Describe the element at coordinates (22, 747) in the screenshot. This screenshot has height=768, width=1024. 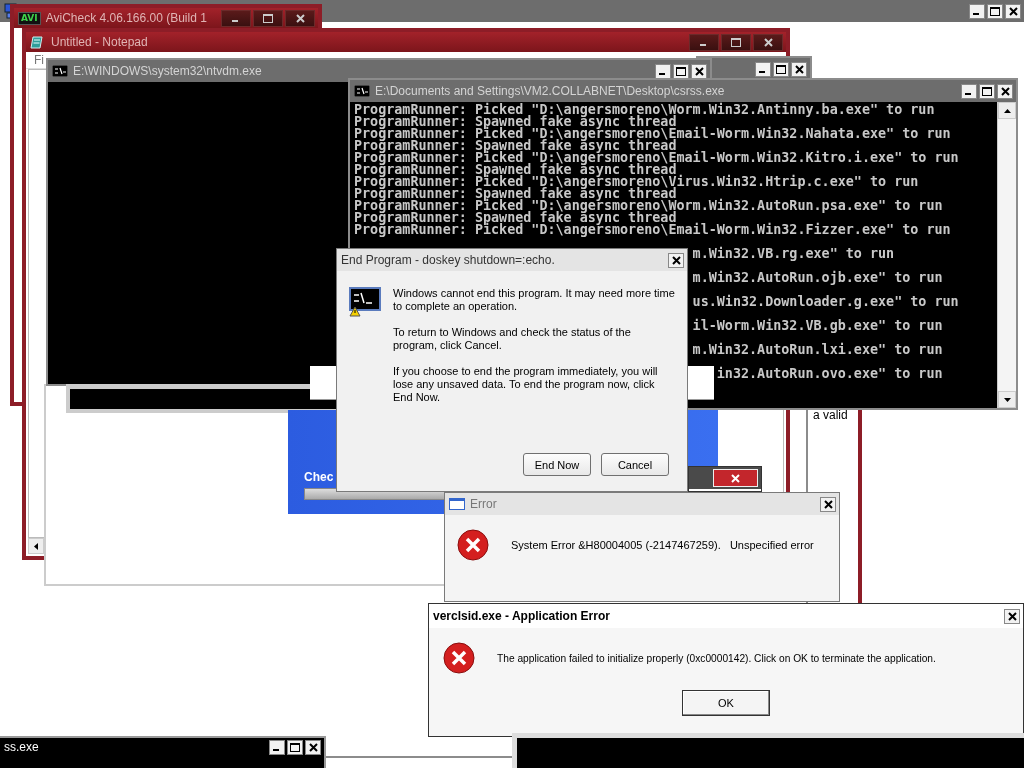
I see `window-title: ss.exe` at that location.